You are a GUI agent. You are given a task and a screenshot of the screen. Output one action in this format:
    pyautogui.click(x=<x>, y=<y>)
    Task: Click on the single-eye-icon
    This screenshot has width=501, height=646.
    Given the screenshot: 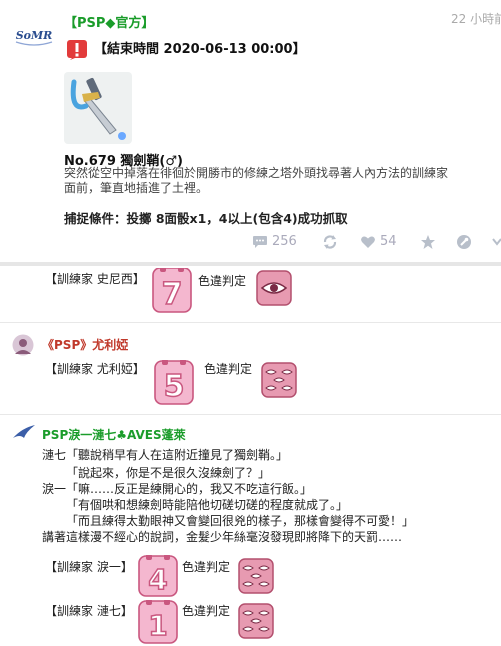 What is the action you would take?
    pyautogui.click(x=274, y=288)
    